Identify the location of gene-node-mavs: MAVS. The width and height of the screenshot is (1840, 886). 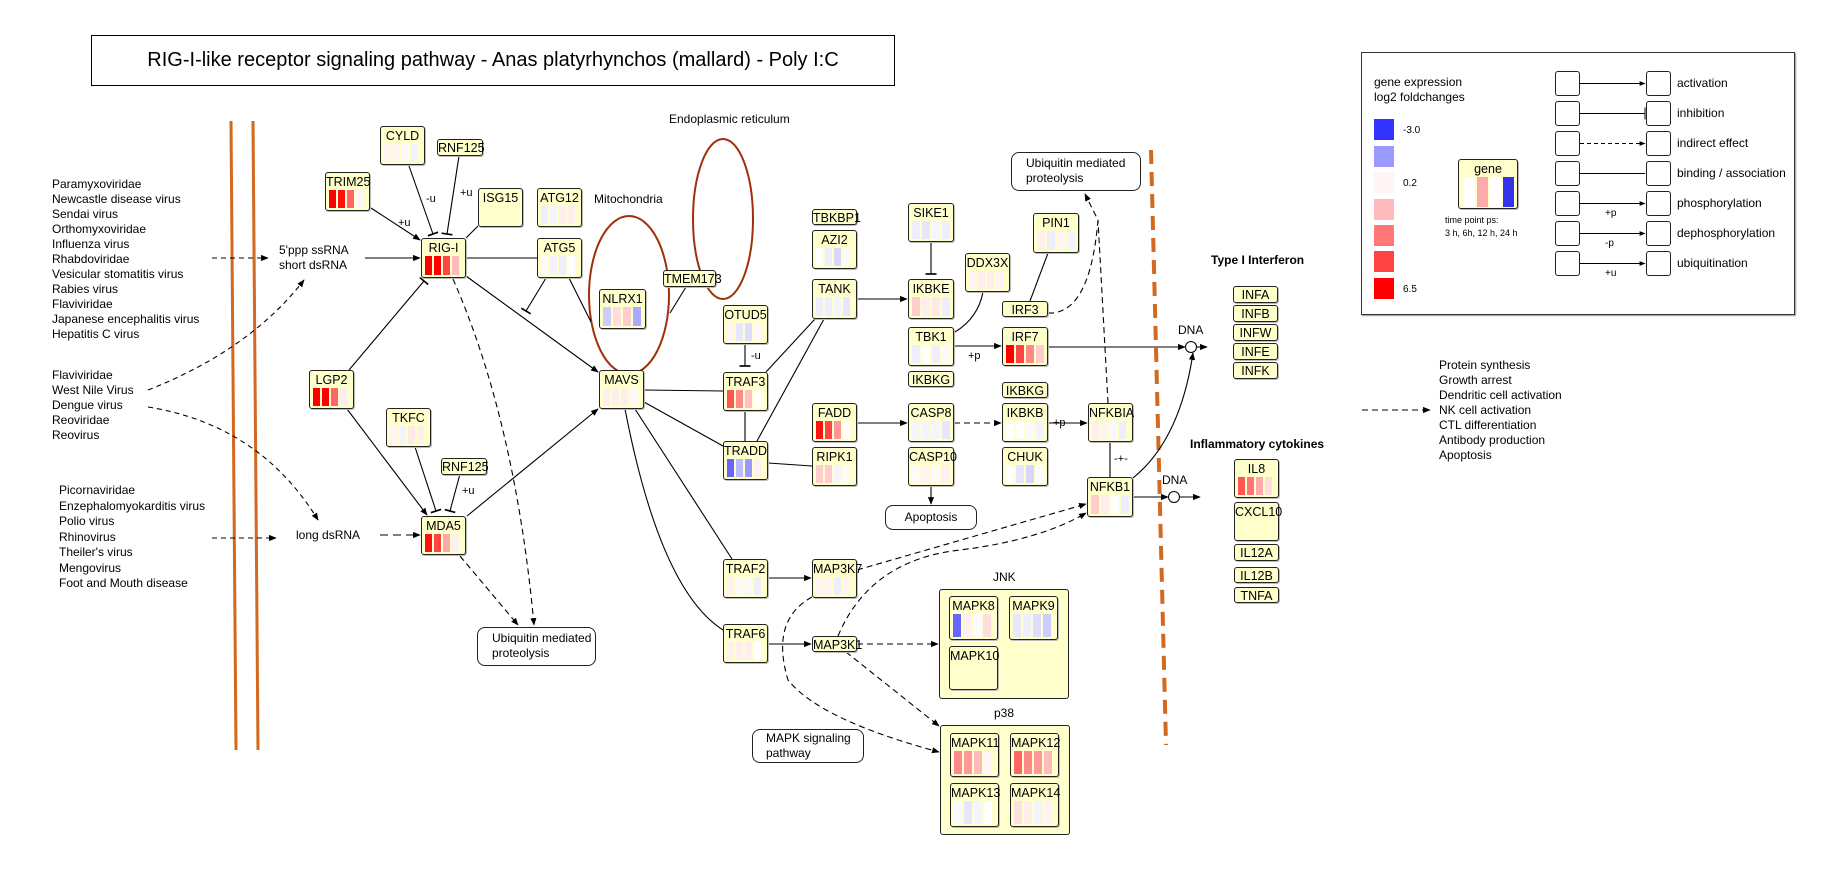
(621, 389).